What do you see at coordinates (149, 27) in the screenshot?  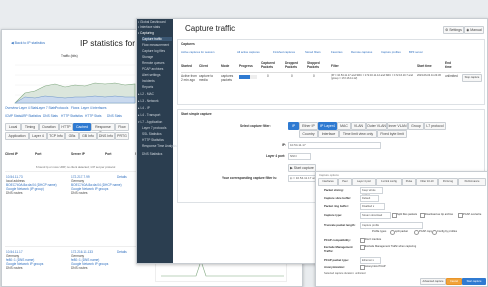 I see `sidebar-item-interface-stats: ▪ Interface stats` at bounding box center [149, 27].